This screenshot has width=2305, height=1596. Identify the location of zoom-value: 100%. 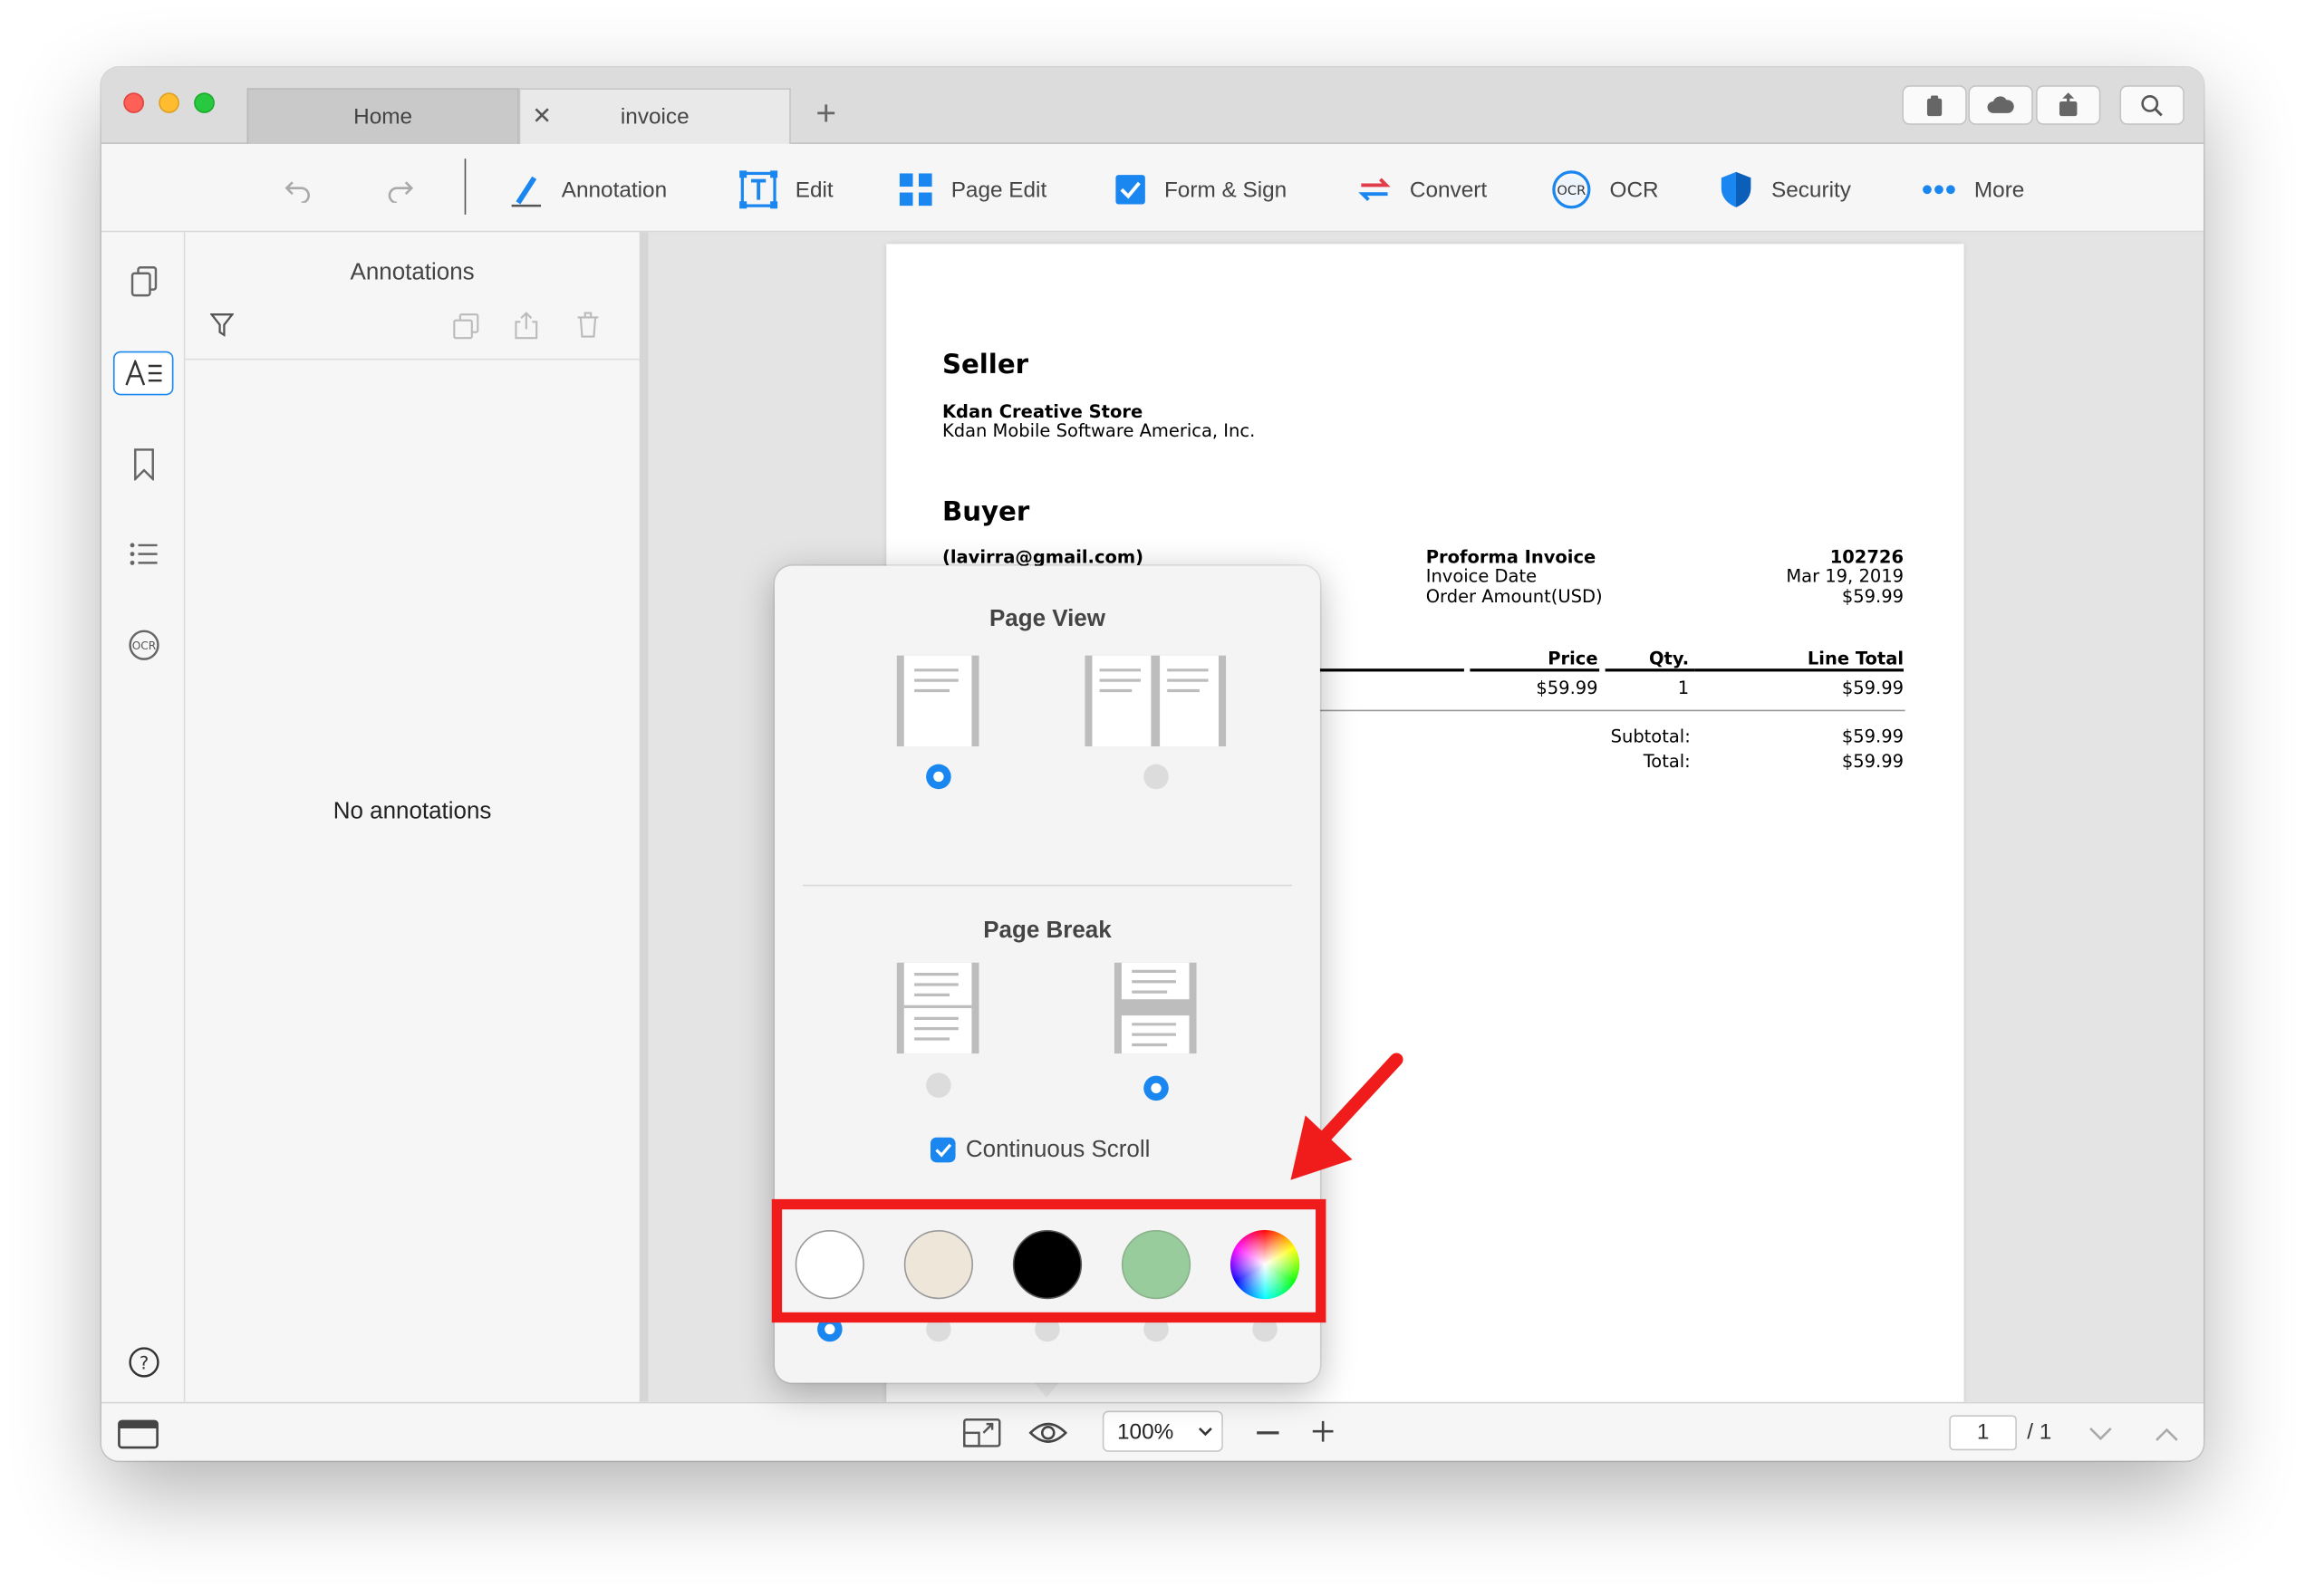
(1145, 1431).